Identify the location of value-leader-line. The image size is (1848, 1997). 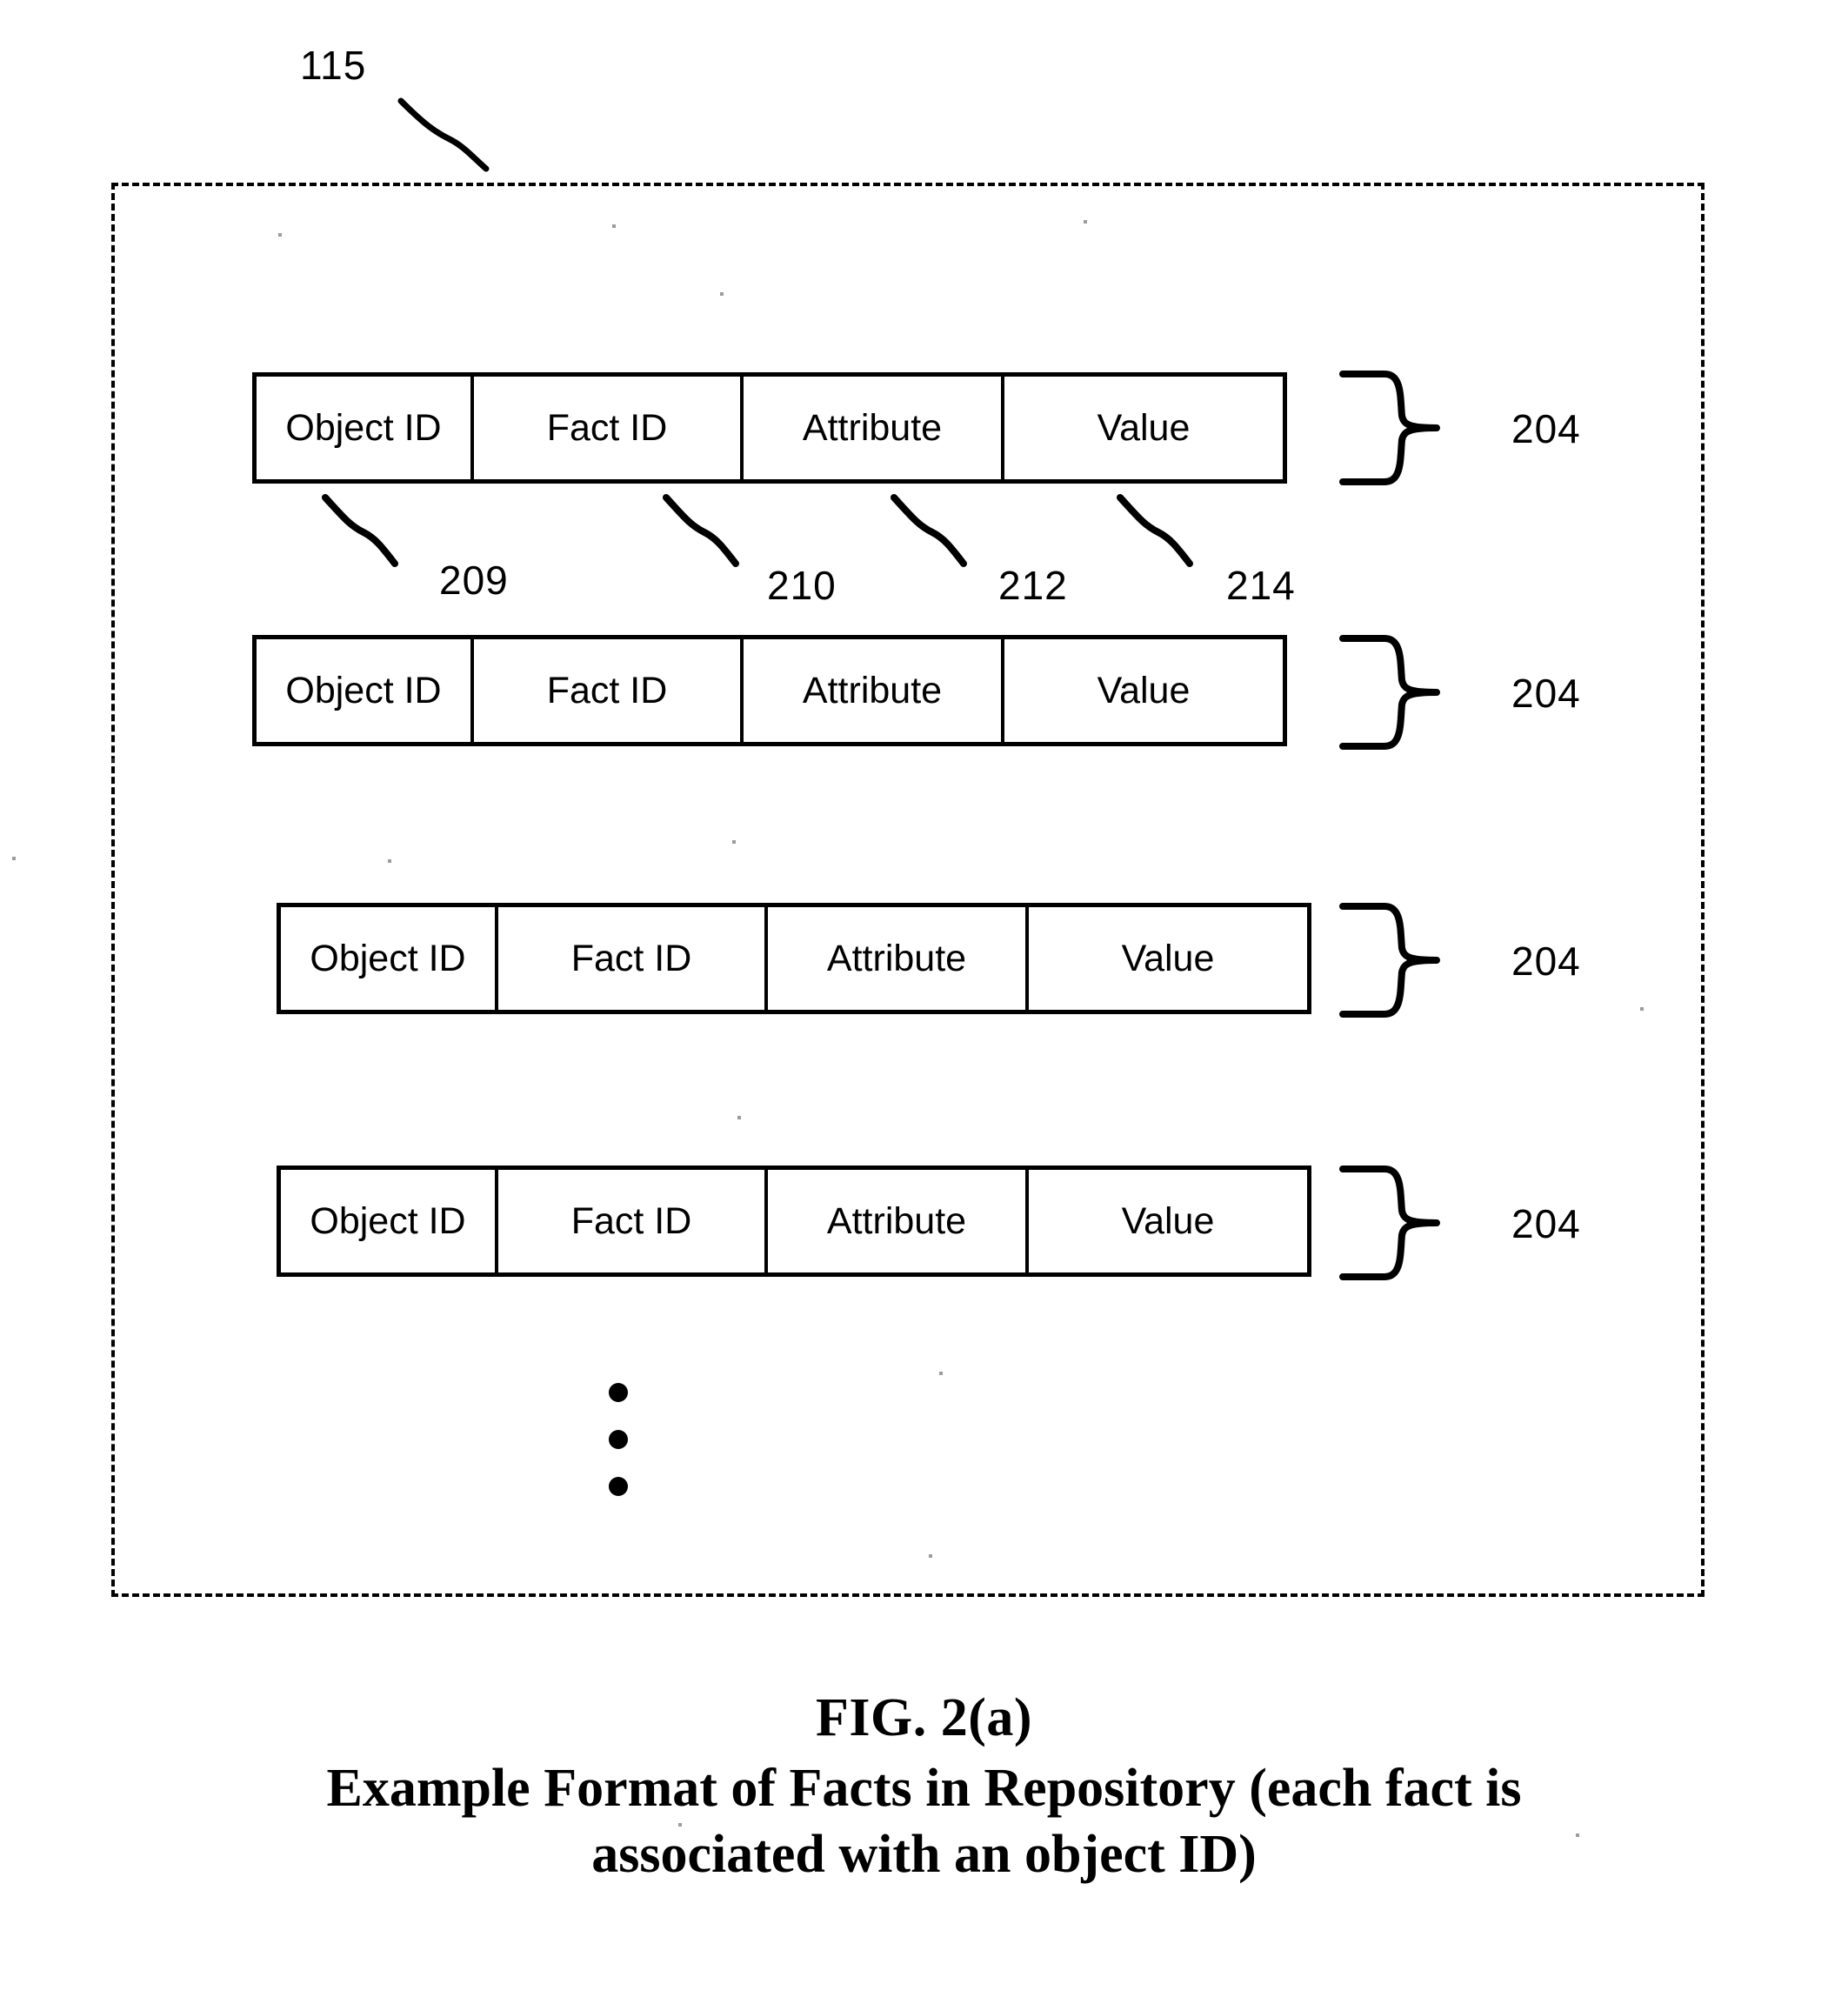
(1155, 531).